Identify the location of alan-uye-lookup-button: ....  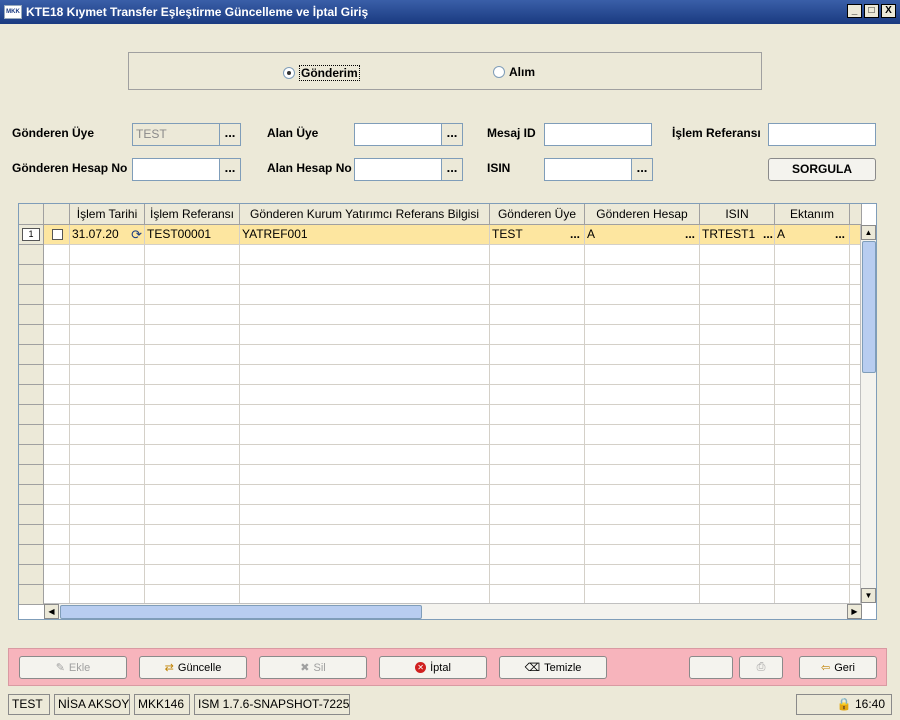
(452, 134).